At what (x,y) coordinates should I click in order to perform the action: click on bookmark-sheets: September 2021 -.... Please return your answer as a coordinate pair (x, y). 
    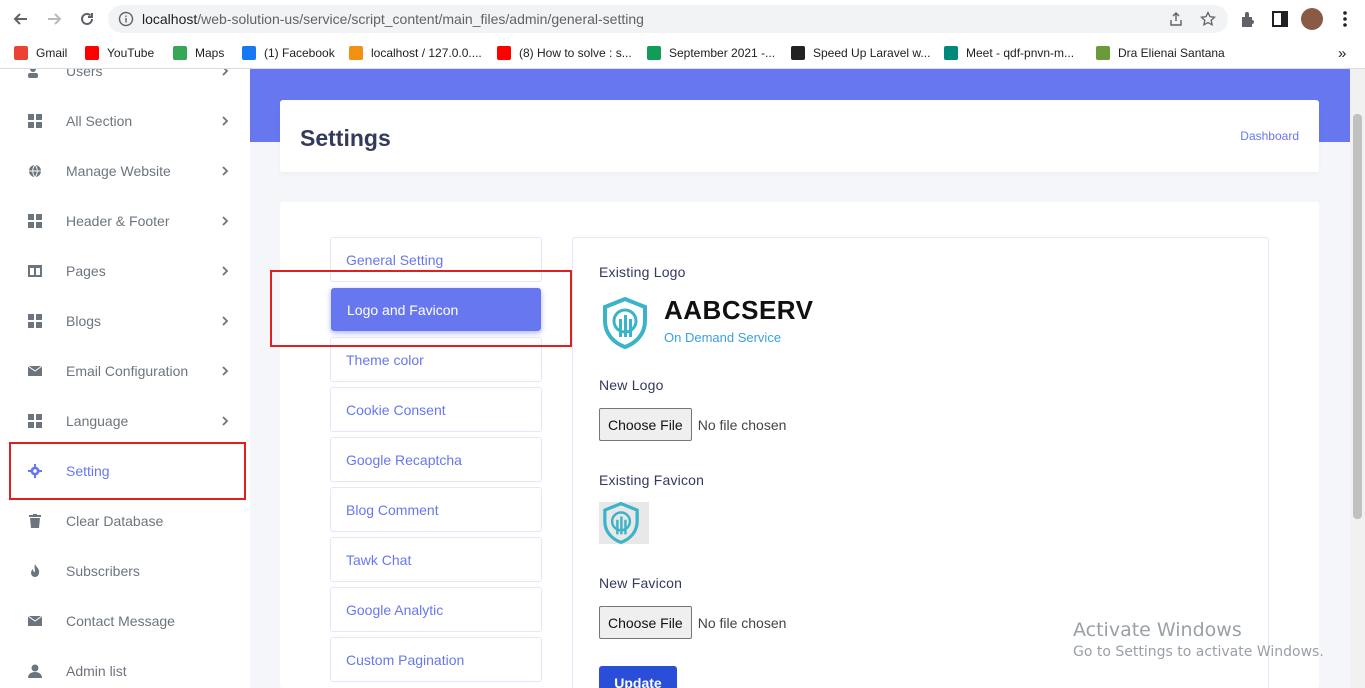
    Looking at the image, I should click on (711, 53).